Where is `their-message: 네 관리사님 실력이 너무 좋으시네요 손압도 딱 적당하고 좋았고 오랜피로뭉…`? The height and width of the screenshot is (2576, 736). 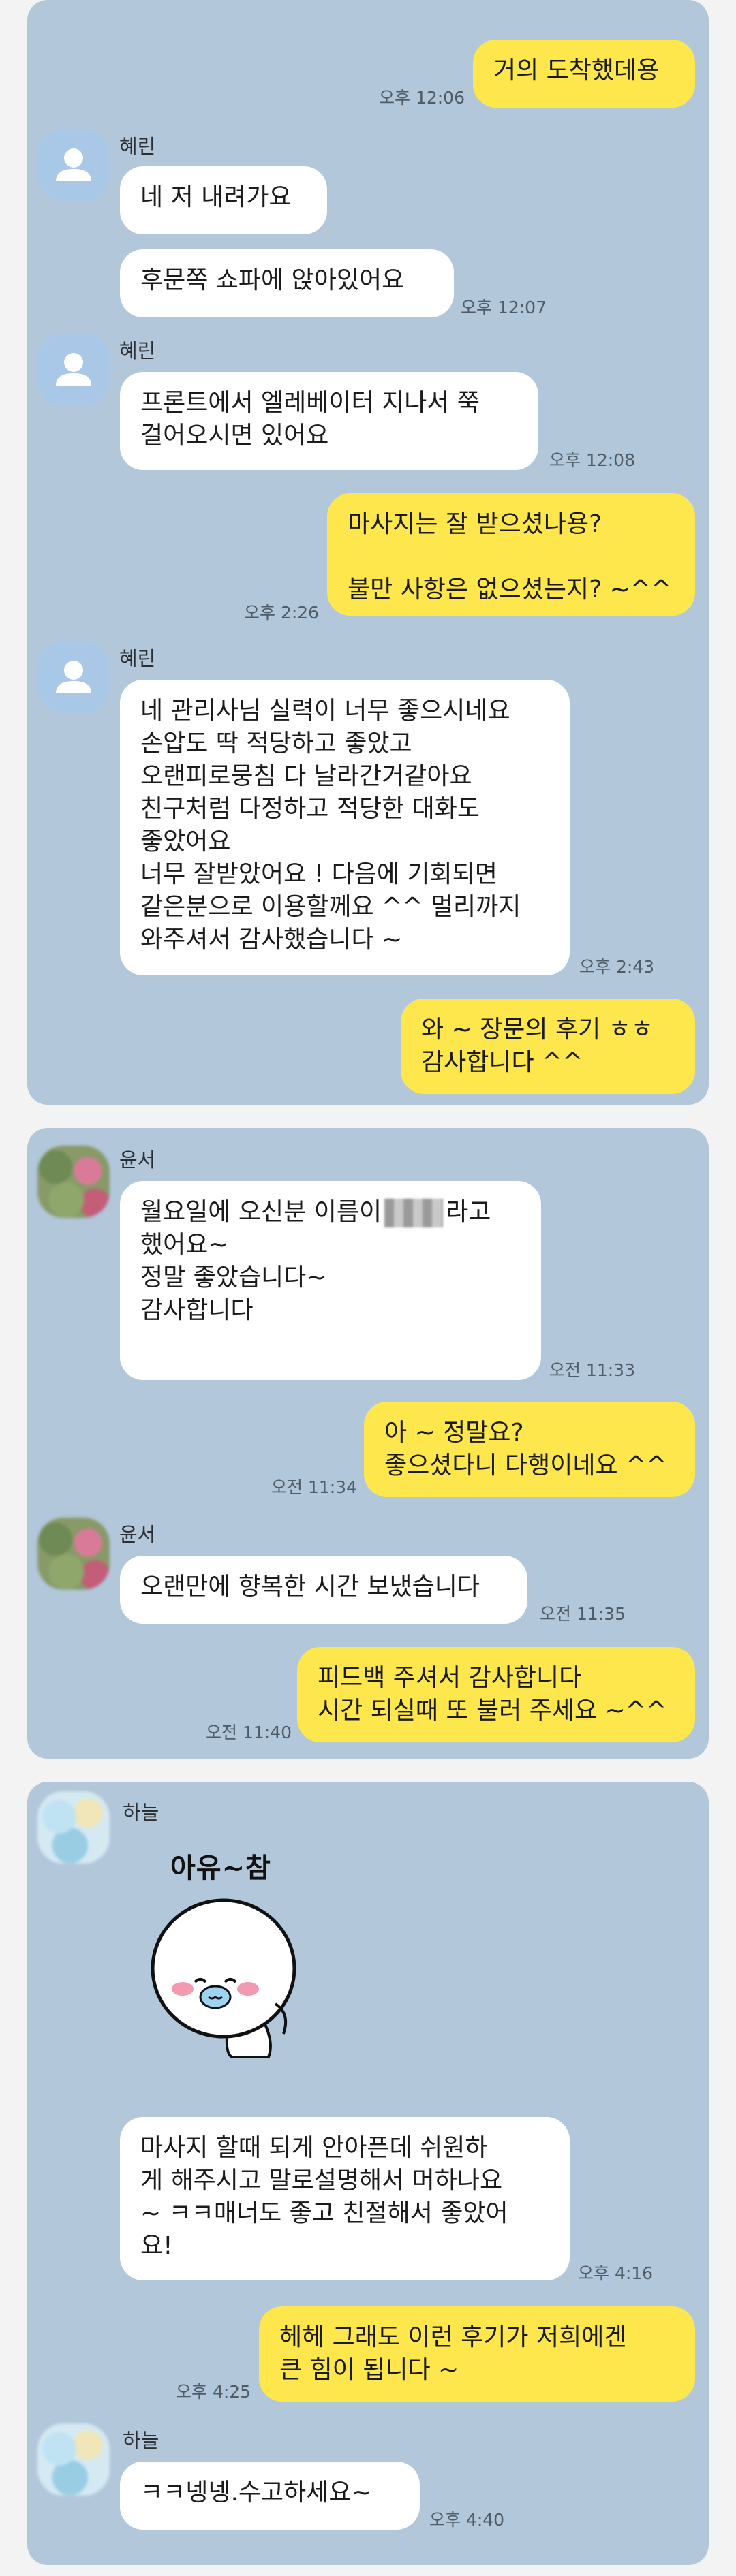
their-message: 네 관리사님 실력이 너무 좋으시네요 손압도 딱 적당하고 좋았고 오랜피로뭉… is located at coordinates (345, 828).